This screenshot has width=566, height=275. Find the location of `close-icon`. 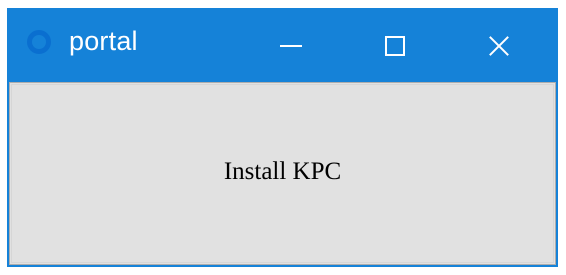

close-icon is located at coordinates (499, 46).